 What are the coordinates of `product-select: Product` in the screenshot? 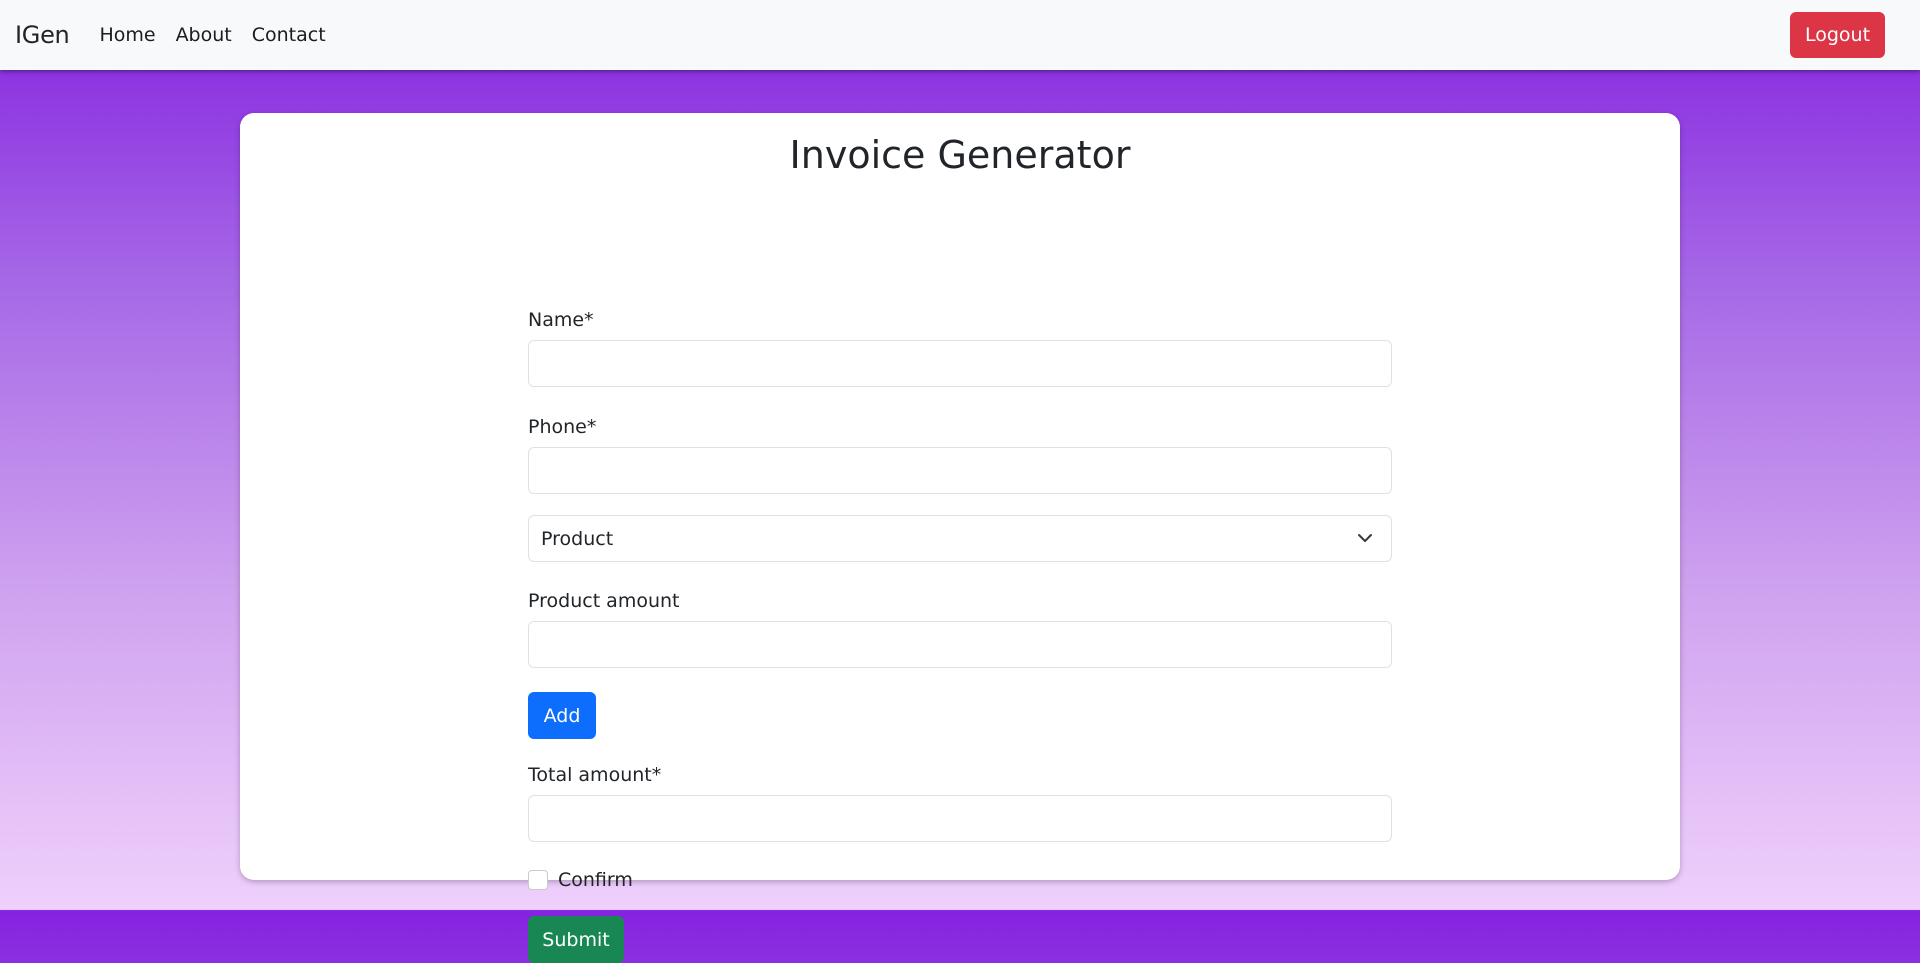 It's located at (960, 538).